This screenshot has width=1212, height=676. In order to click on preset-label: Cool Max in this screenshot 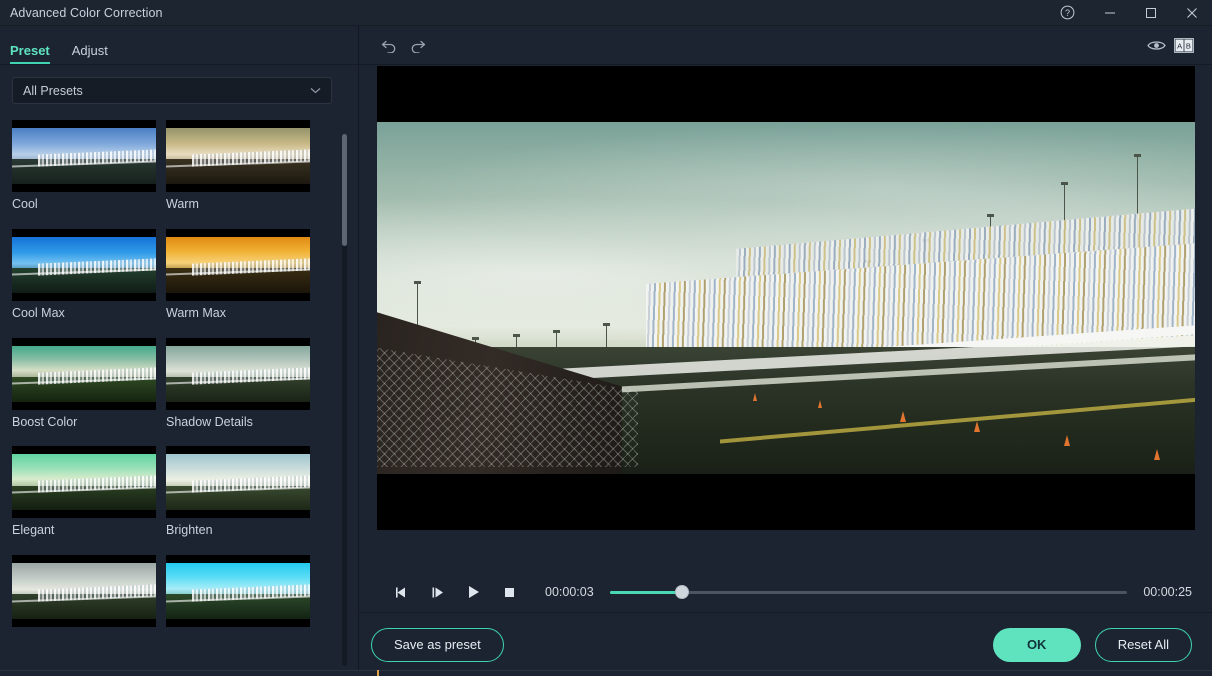, I will do `click(38, 312)`.